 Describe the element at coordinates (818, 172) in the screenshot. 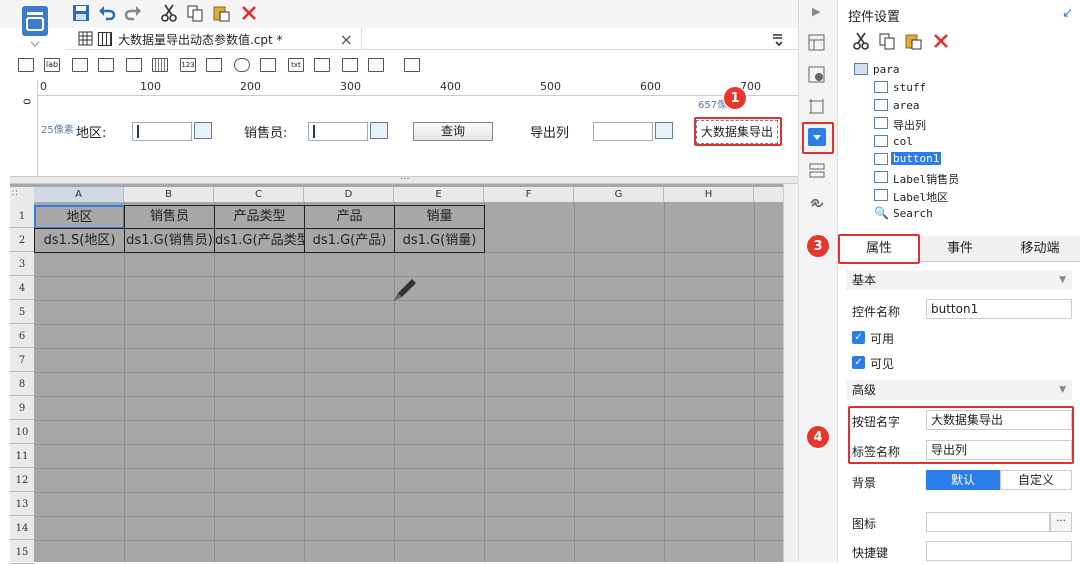

I see `list-layout-icon` at that location.